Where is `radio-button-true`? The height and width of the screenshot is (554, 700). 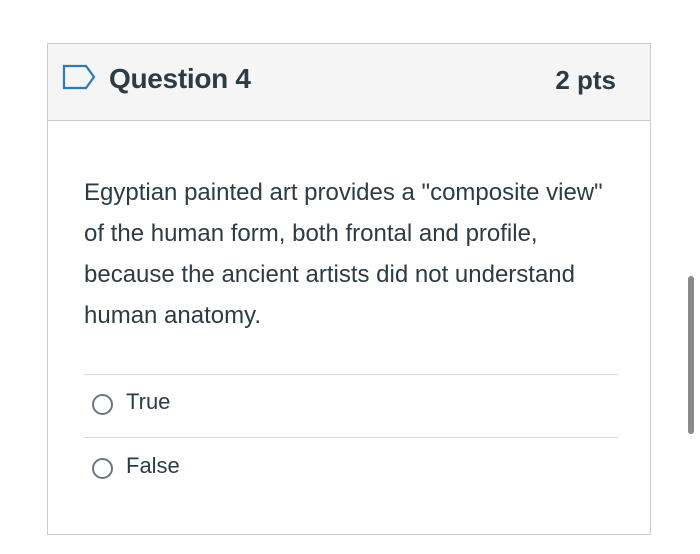
radio-button-true is located at coordinates (102, 404).